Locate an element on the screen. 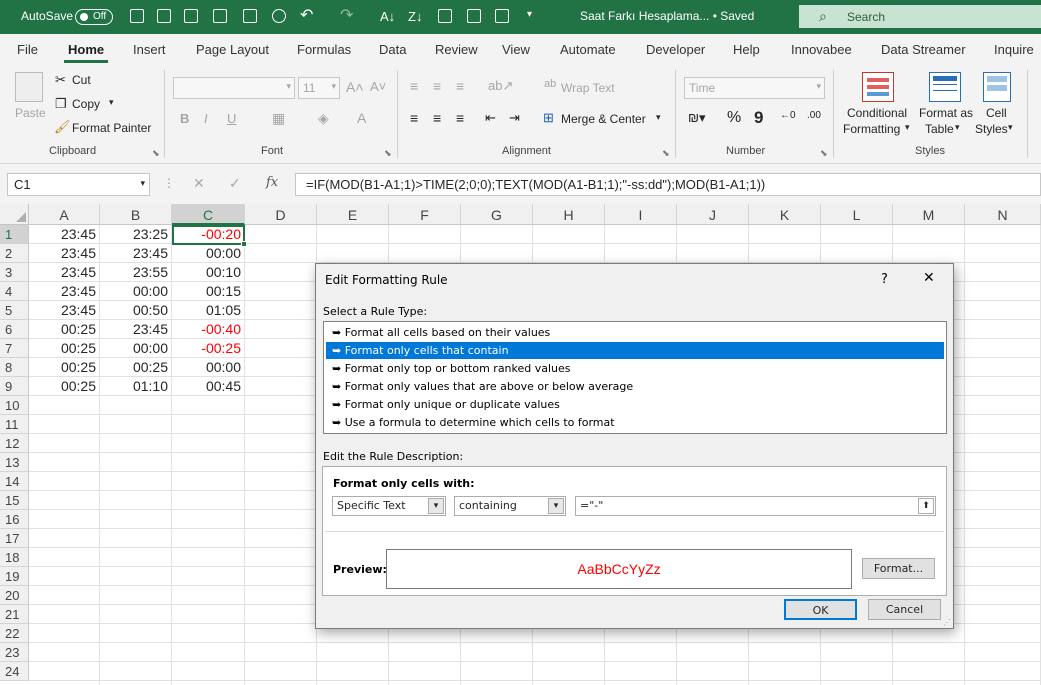  italic-button: I is located at coordinates (206, 118).